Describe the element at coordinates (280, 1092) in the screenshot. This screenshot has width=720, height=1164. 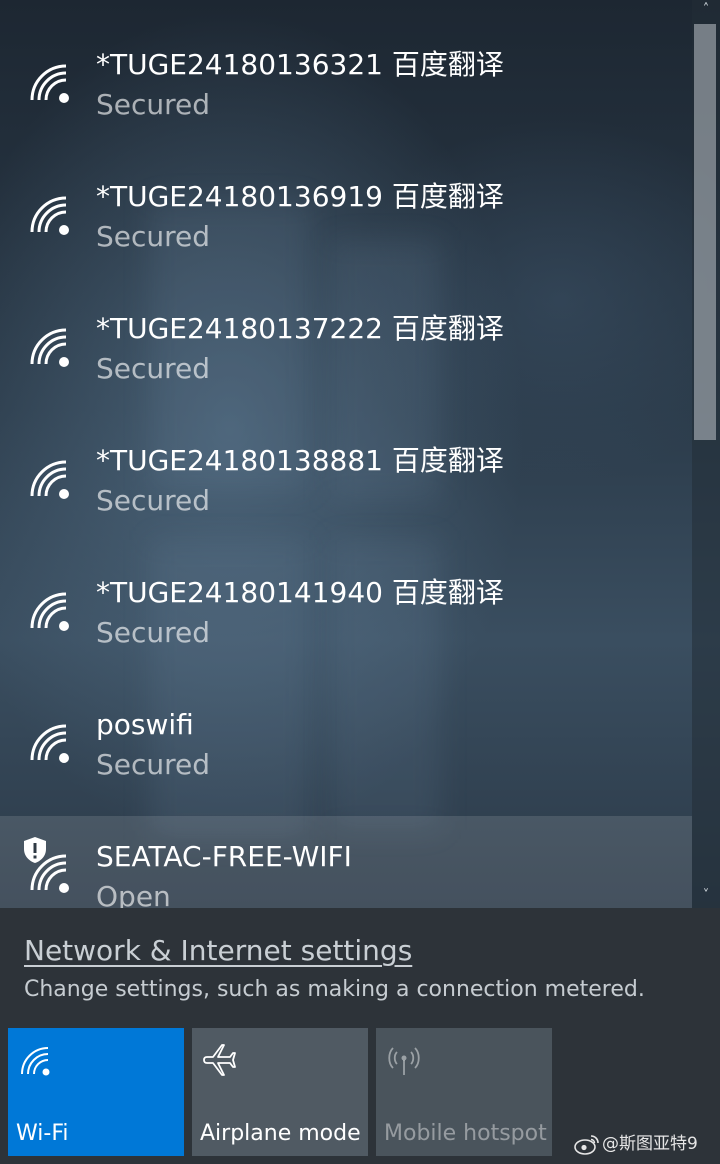
I see `airplane-mode-tile: Airplane mode` at that location.